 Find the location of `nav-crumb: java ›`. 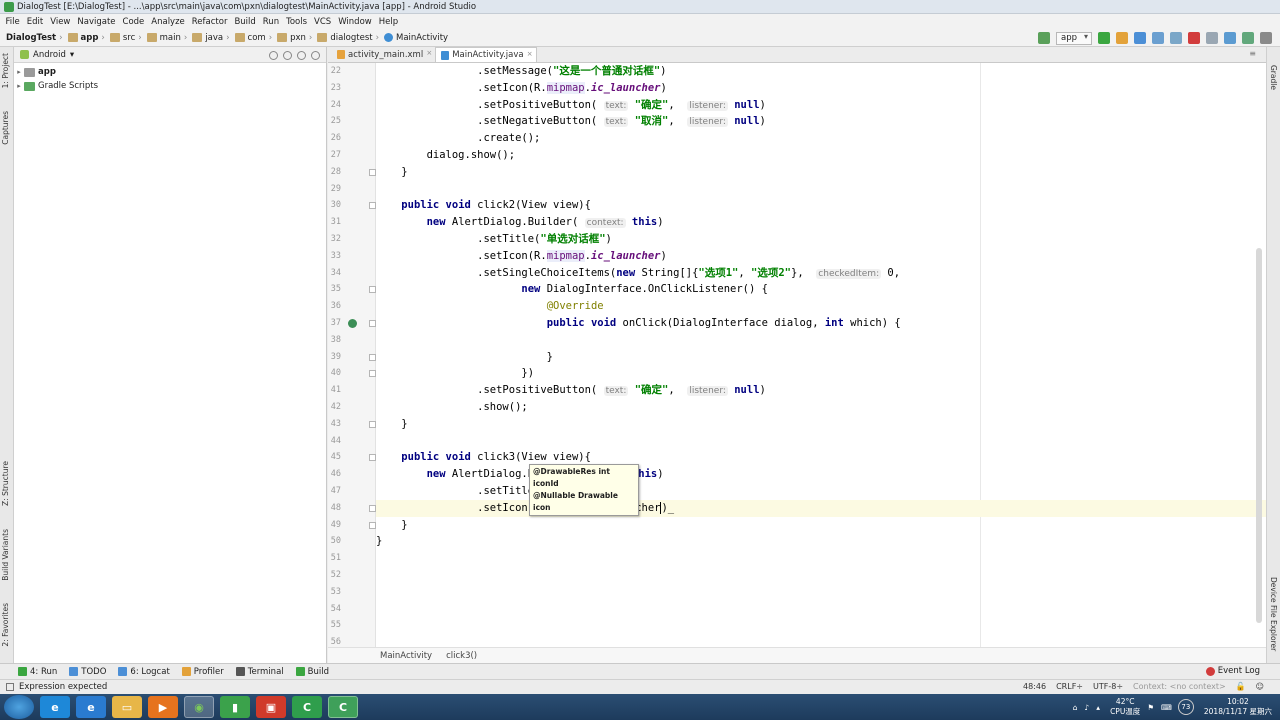

nav-crumb: java › is located at coordinates (211, 38).